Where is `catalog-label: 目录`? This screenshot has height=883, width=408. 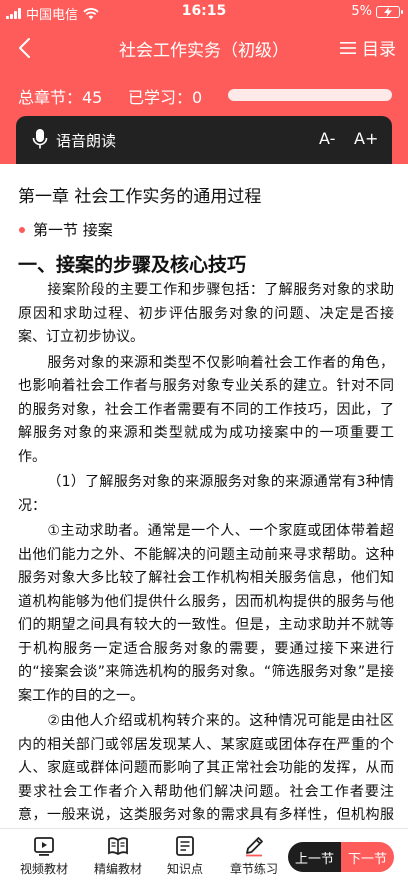
catalog-label: 目录 is located at coordinates (379, 50).